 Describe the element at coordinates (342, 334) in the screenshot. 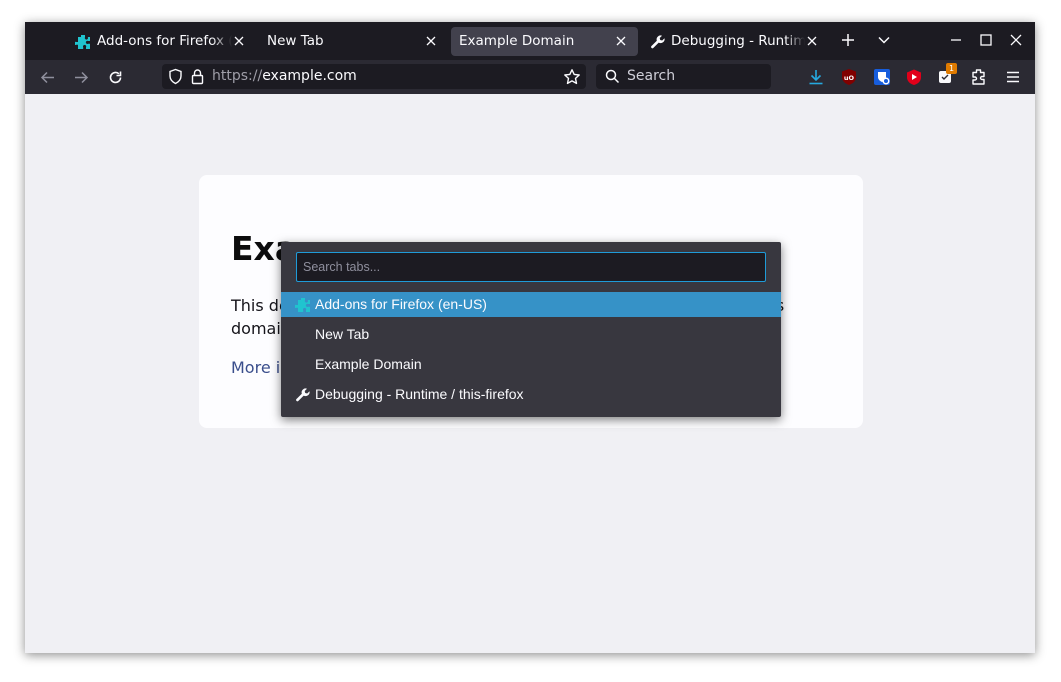

I see `panel-item-label: New Tab` at that location.